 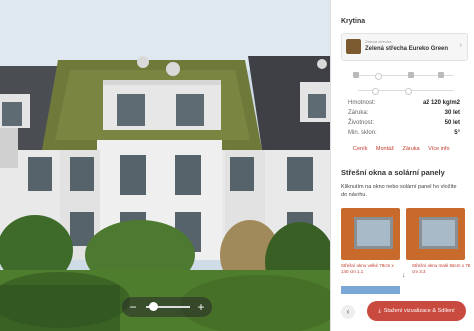 I want to click on spec-value: 5°, so click(x=457, y=133).